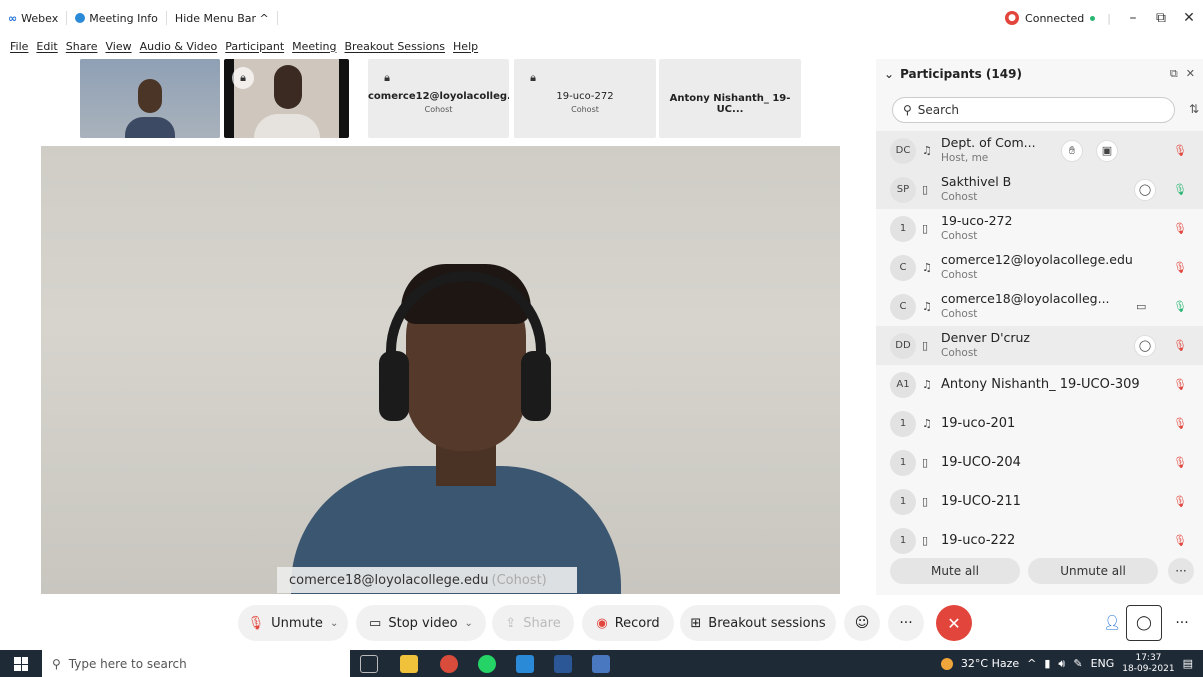 This screenshot has width=1203, height=677. What do you see at coordinates (927, 384) in the screenshot?
I see `headset-icon: ♫` at bounding box center [927, 384].